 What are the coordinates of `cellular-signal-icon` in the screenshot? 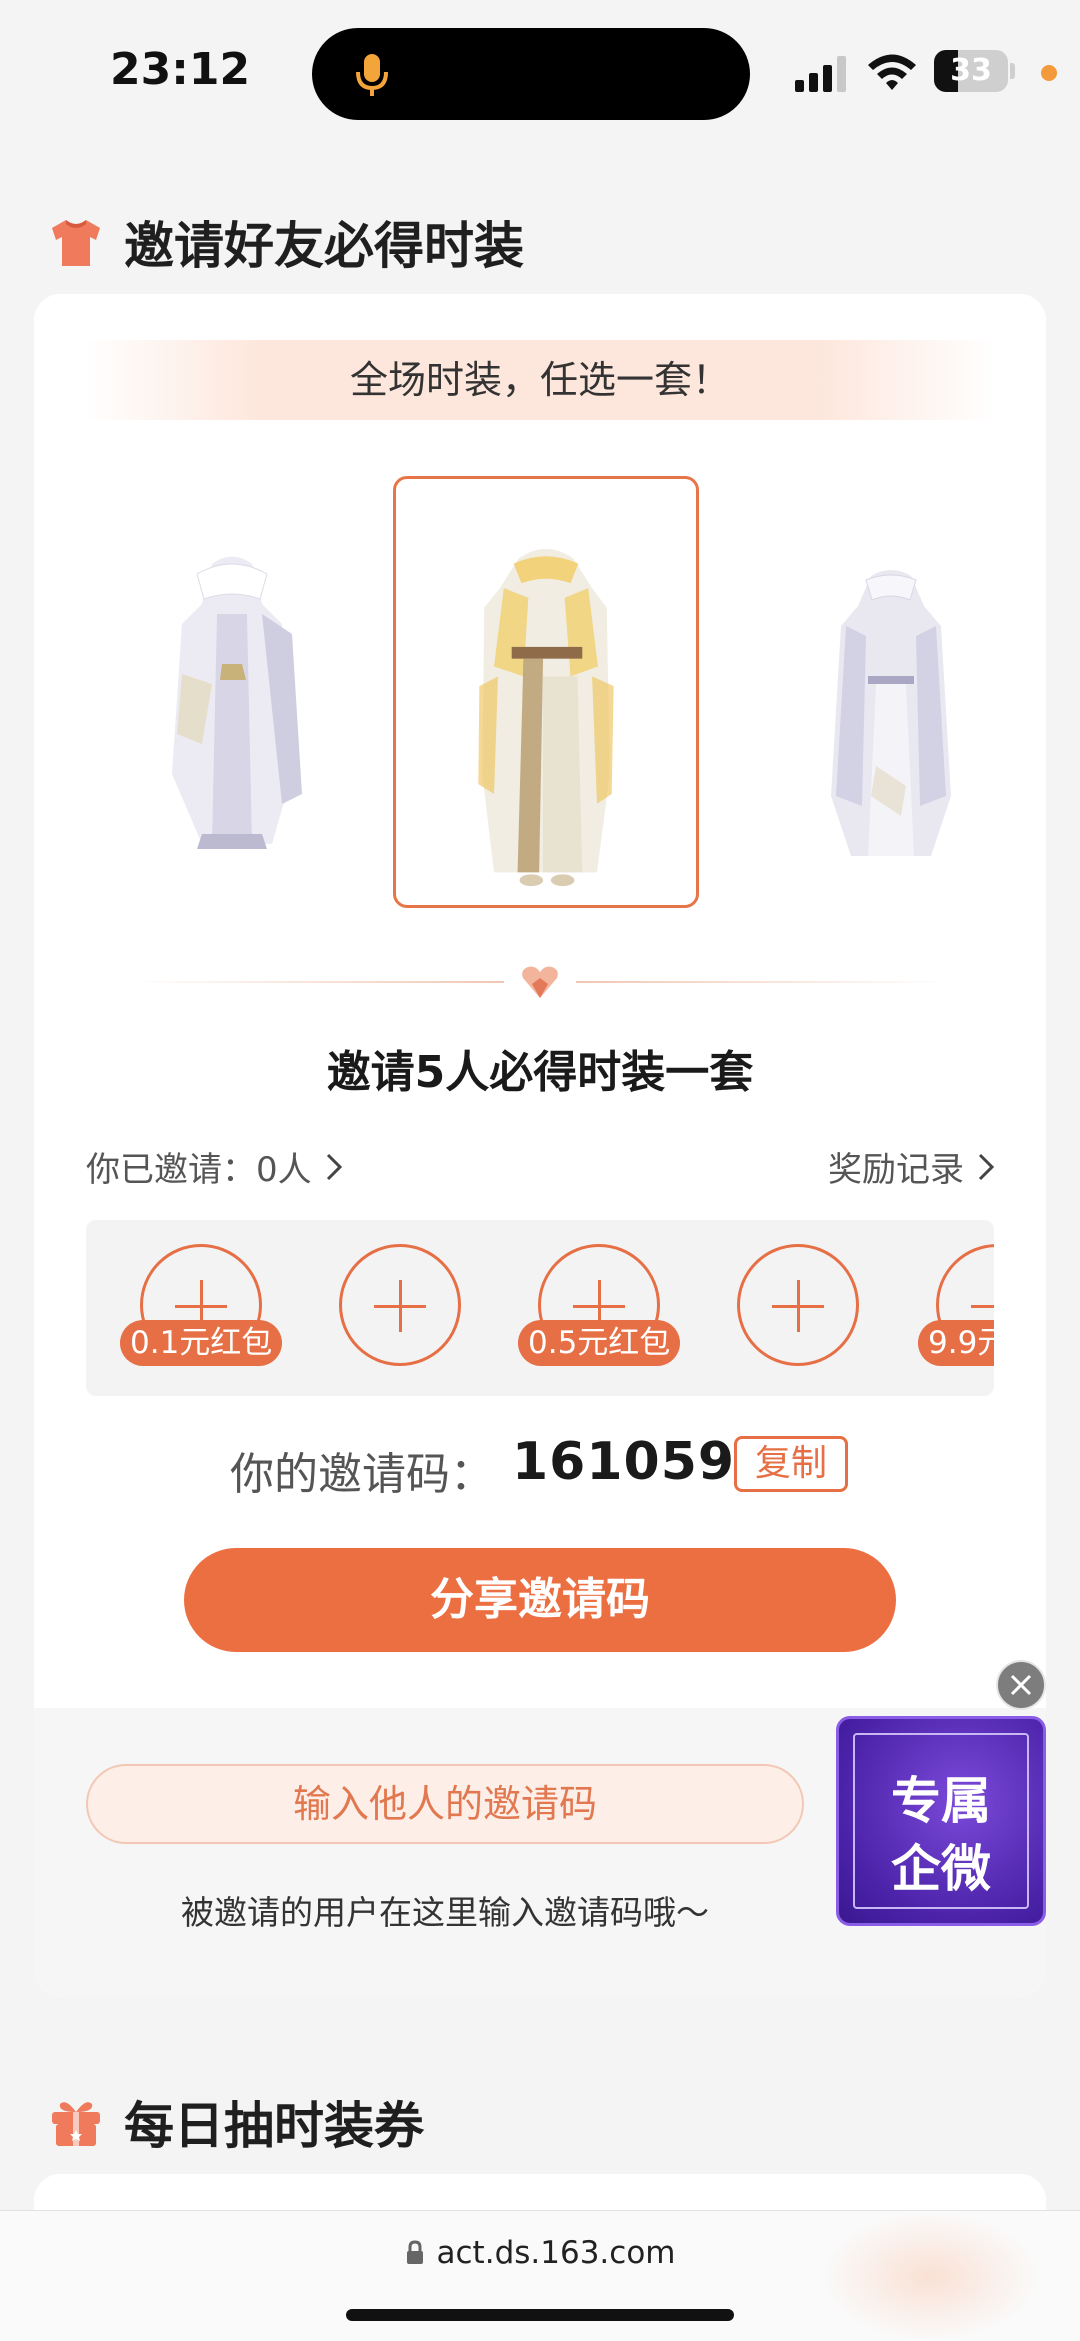 It's located at (820, 74).